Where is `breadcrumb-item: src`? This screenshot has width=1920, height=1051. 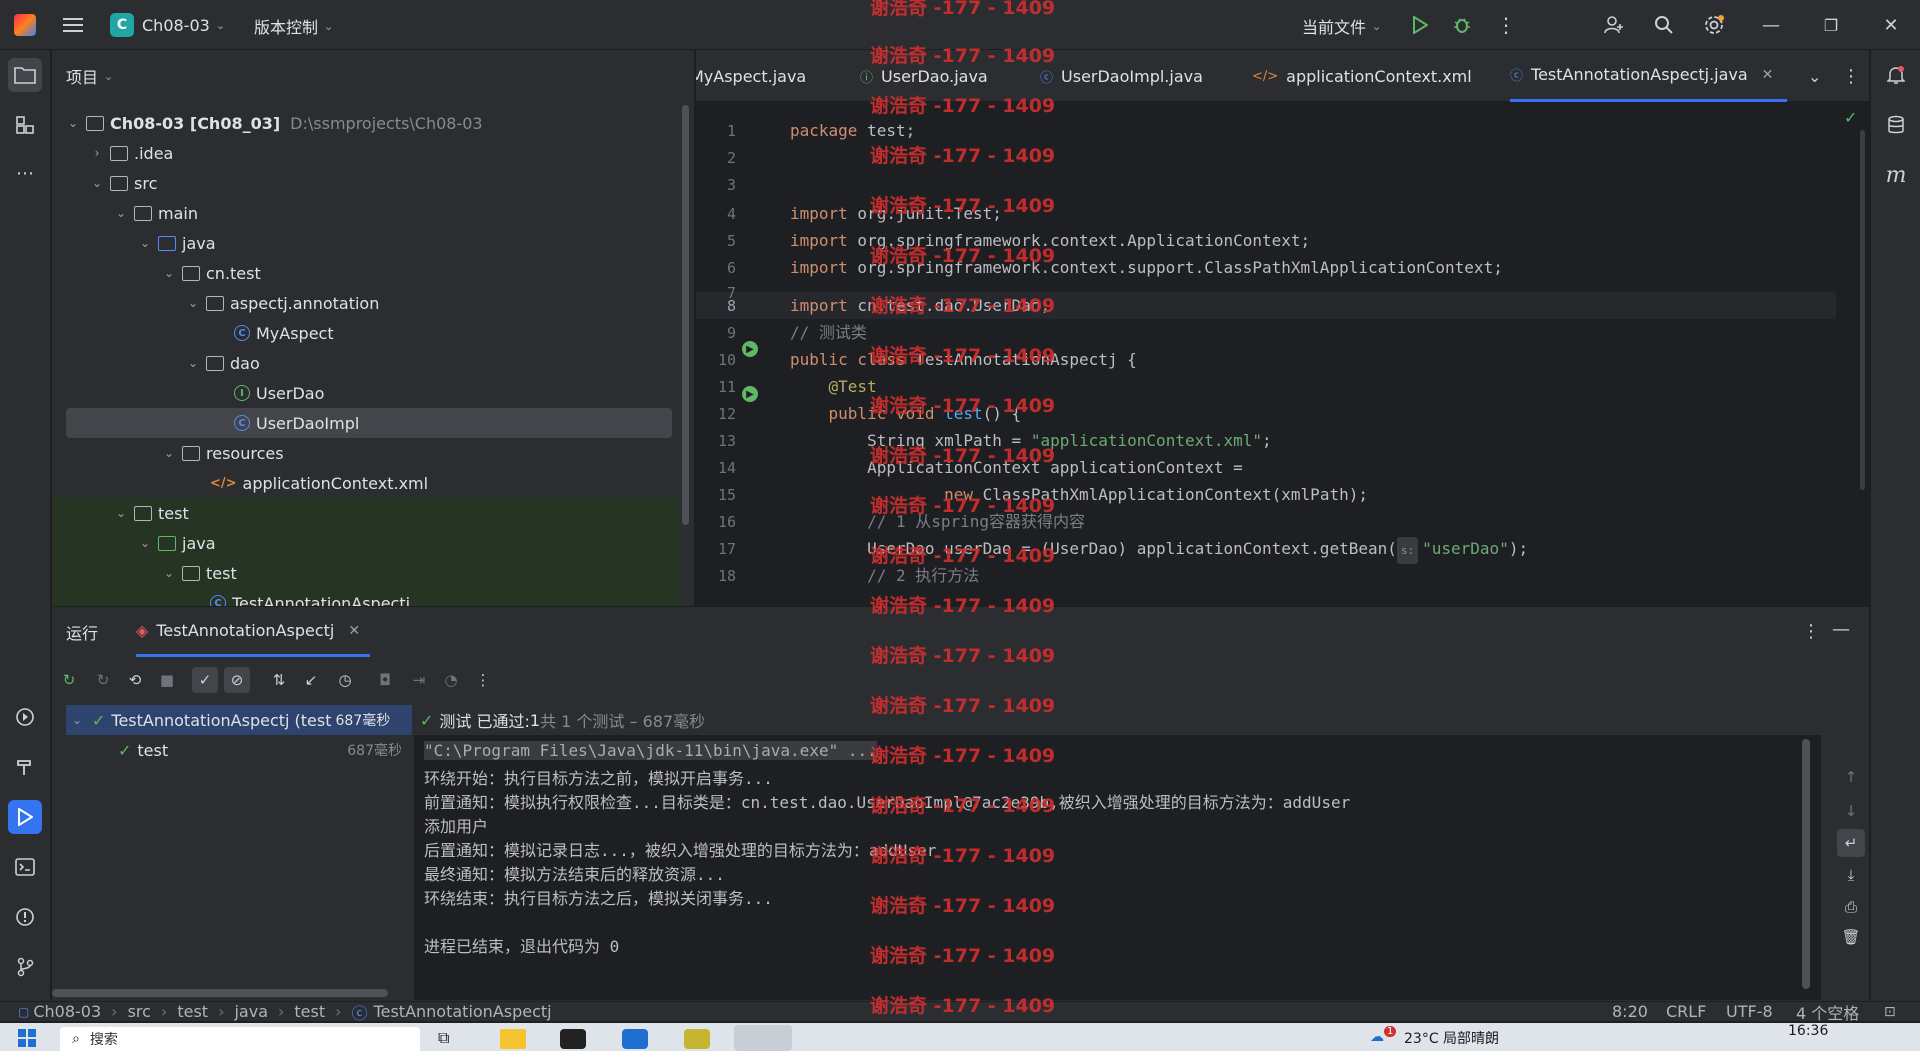
breadcrumb-item: src is located at coordinates (139, 1011).